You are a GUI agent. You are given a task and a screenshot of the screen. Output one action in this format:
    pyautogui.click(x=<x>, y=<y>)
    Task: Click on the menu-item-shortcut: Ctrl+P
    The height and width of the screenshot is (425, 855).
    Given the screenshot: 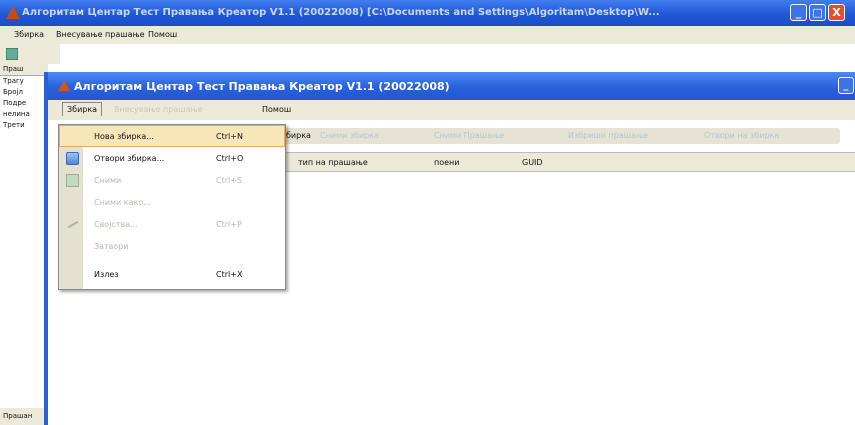 What is the action you would take?
    pyautogui.click(x=229, y=224)
    